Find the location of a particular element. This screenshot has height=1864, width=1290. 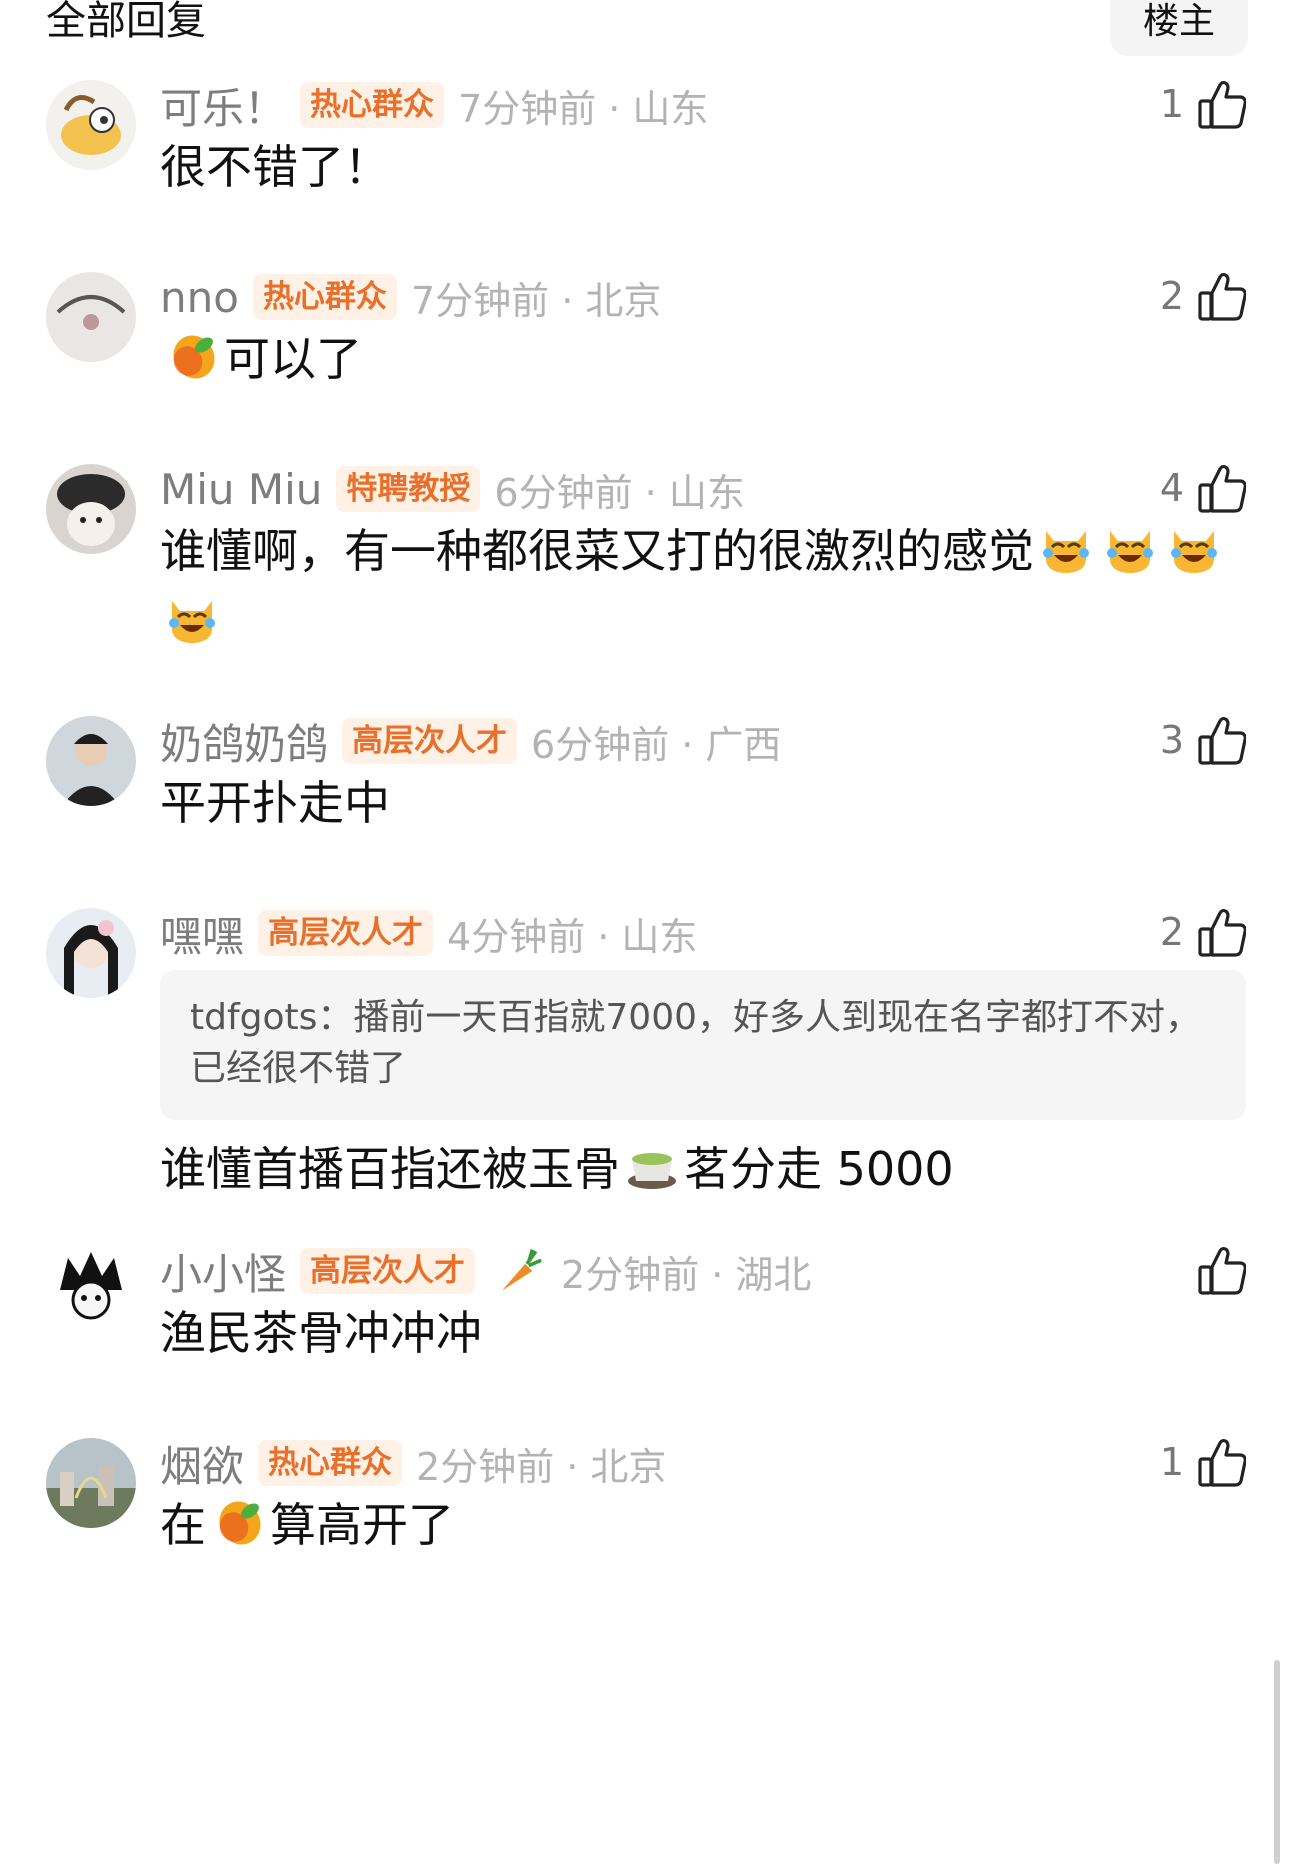

all-replies-title: 全部回复 is located at coordinates (126, 22).